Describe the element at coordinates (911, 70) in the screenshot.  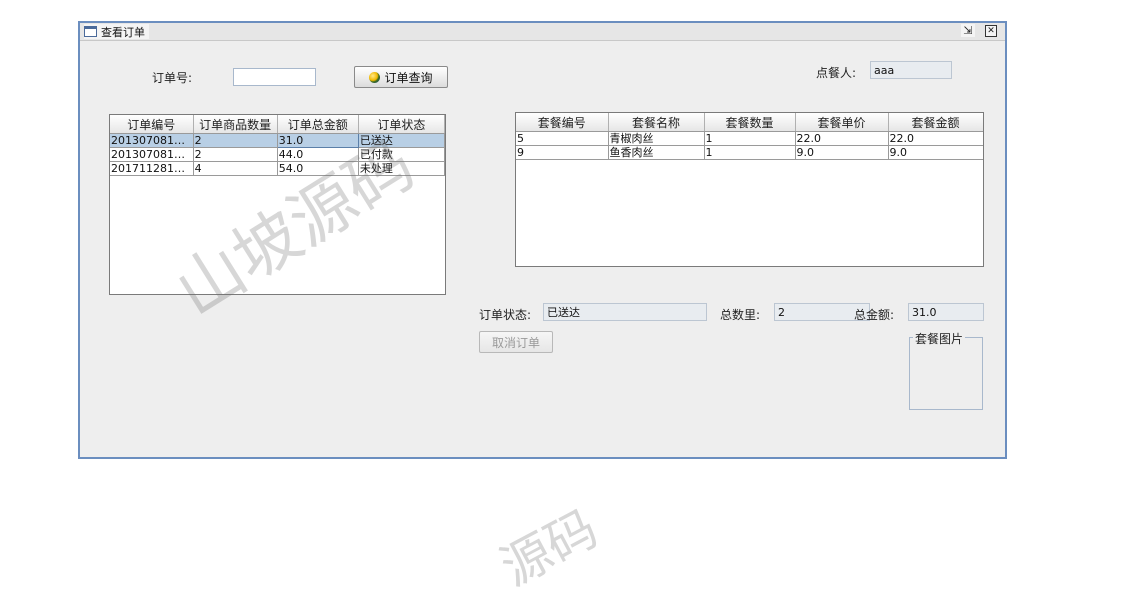
I see `diner-field` at that location.